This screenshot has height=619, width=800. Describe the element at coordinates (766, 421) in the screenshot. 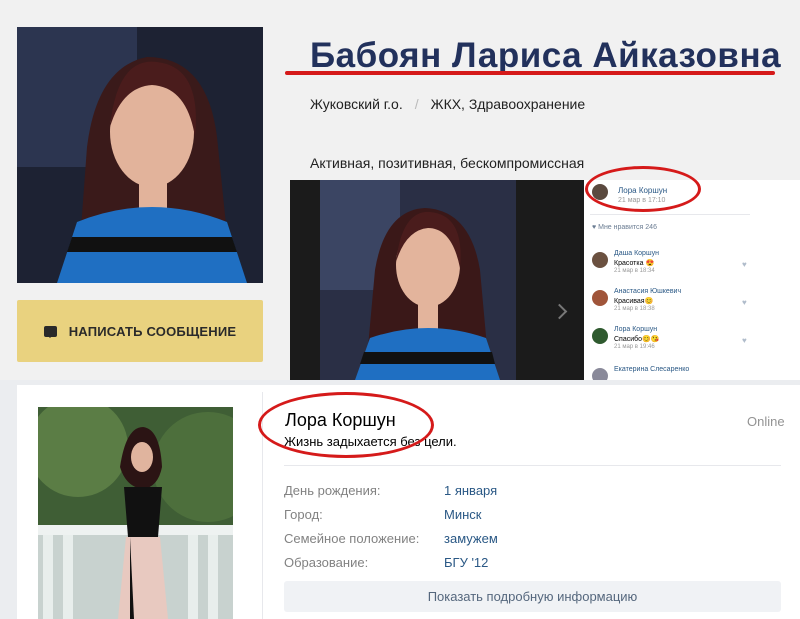

I see `online-status: Online` at that location.